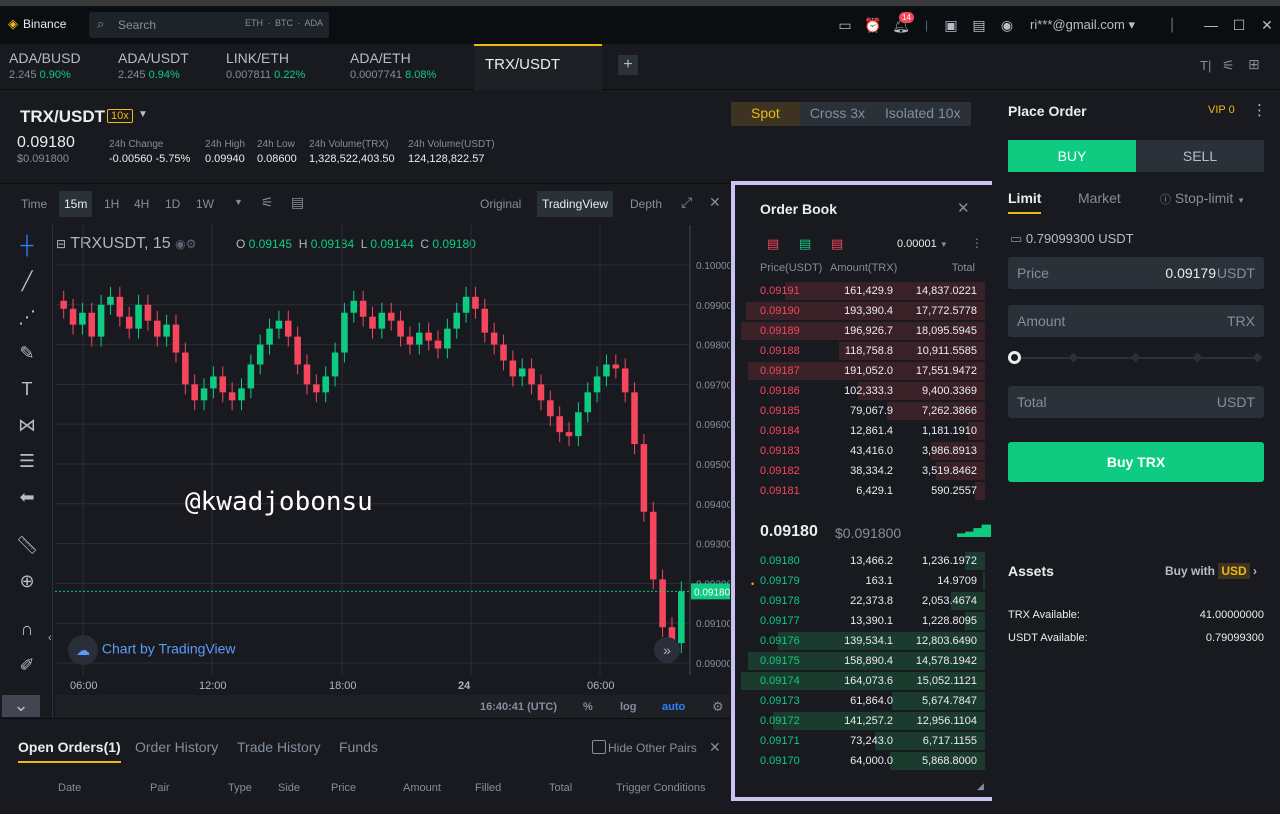 This screenshot has height=814, width=1280. I want to click on view-original: Original, so click(500, 204).